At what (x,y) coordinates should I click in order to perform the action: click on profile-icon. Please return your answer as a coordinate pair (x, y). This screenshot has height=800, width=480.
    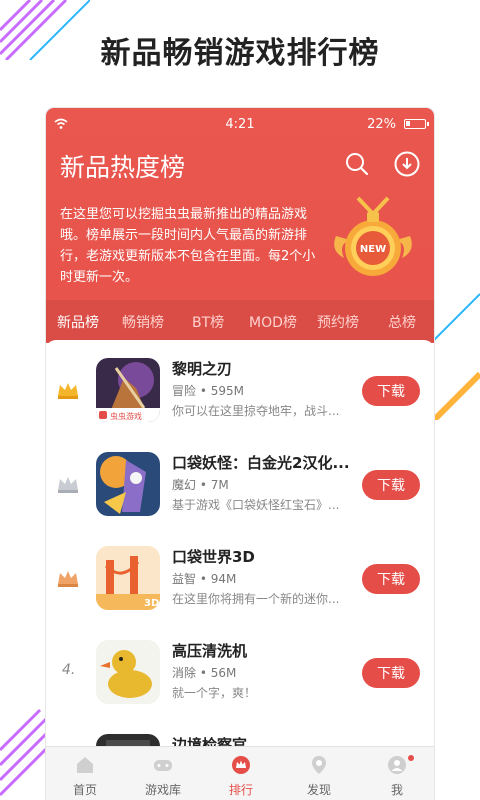
    Looking at the image, I should click on (397, 765).